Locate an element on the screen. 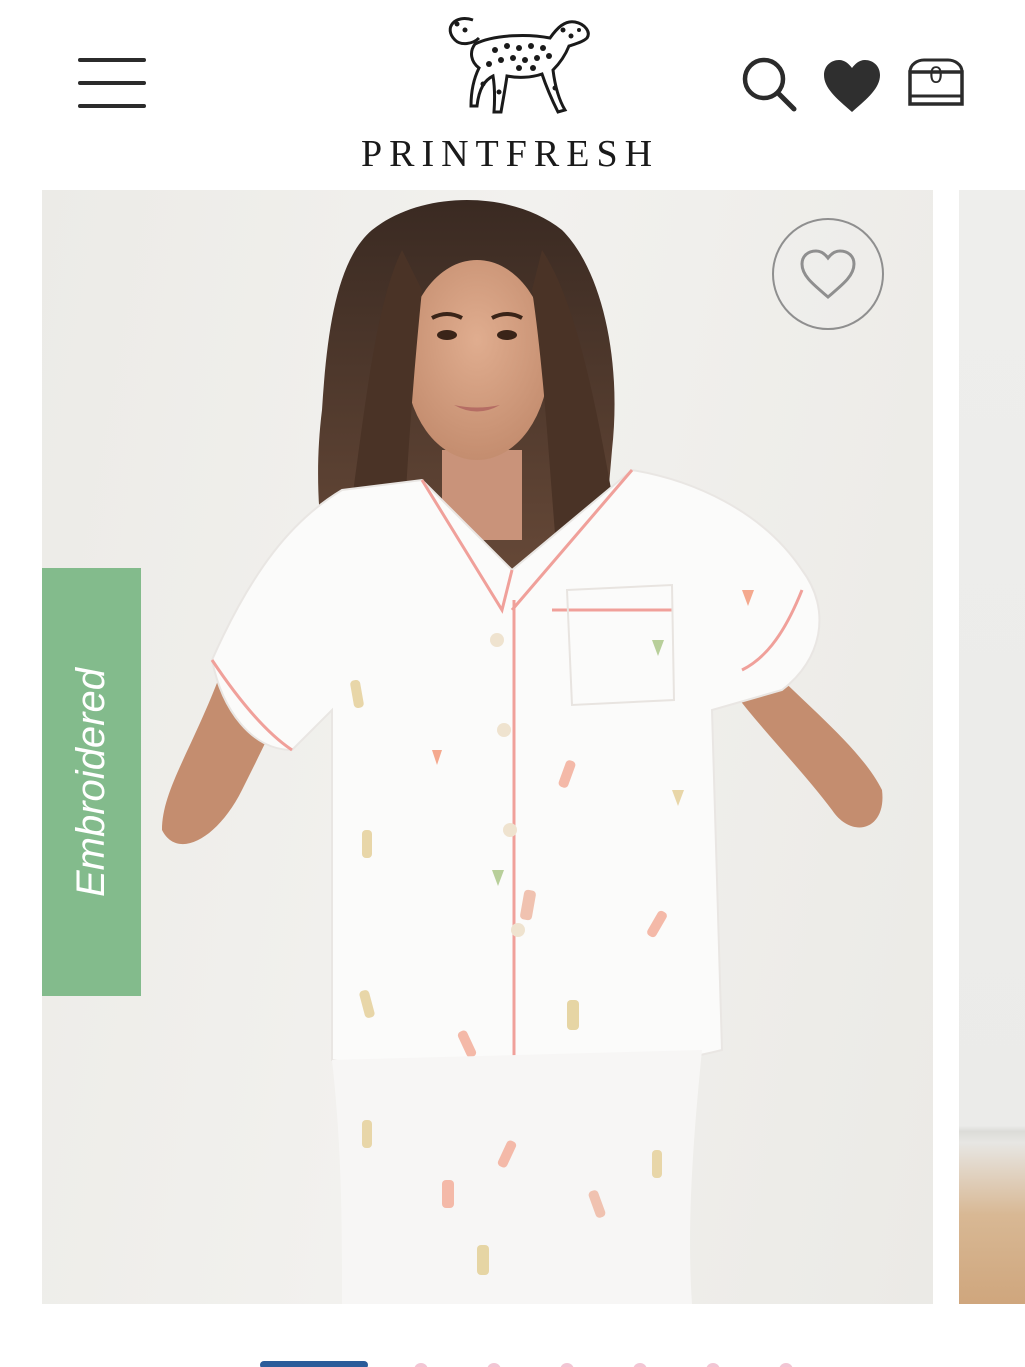 The image size is (1025, 1367). search-button is located at coordinates (769, 84).